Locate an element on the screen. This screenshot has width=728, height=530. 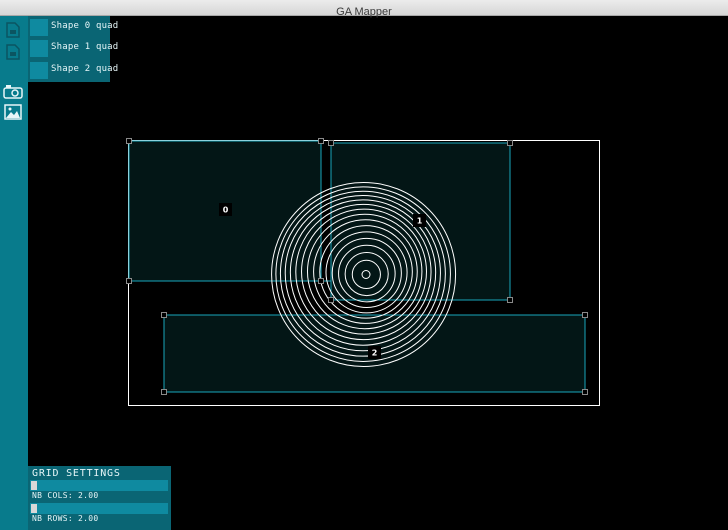
shape-marker-0: 0 is located at coordinates (225, 209).